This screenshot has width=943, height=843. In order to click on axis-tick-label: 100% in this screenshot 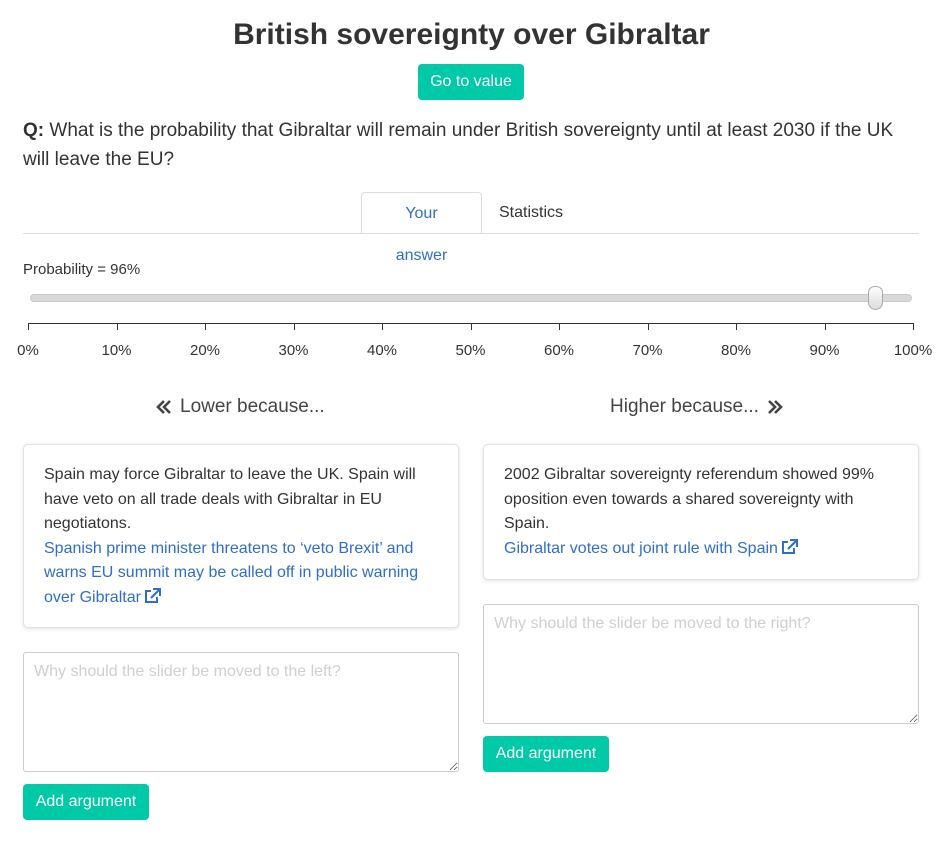, I will do `click(913, 350)`.